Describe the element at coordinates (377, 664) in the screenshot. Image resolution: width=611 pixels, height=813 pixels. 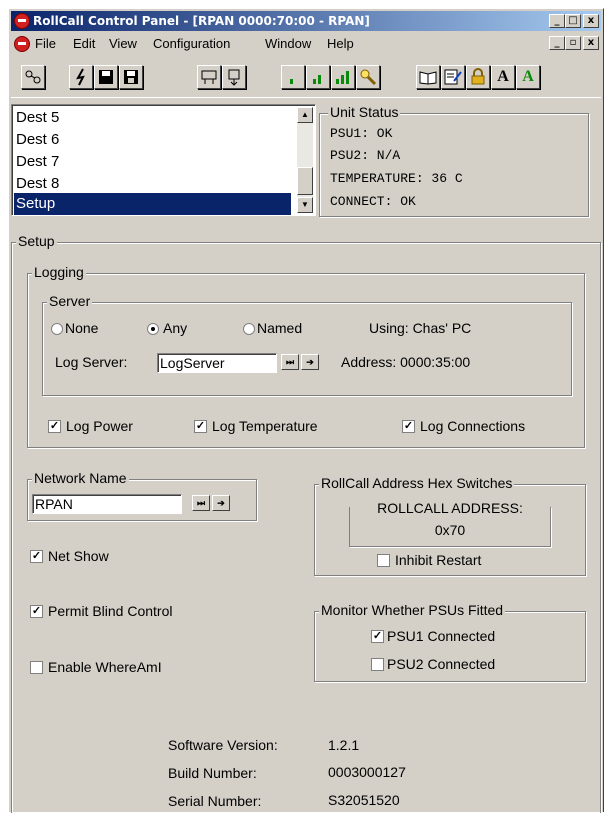
I see `psu2-connected-checkbox` at that location.